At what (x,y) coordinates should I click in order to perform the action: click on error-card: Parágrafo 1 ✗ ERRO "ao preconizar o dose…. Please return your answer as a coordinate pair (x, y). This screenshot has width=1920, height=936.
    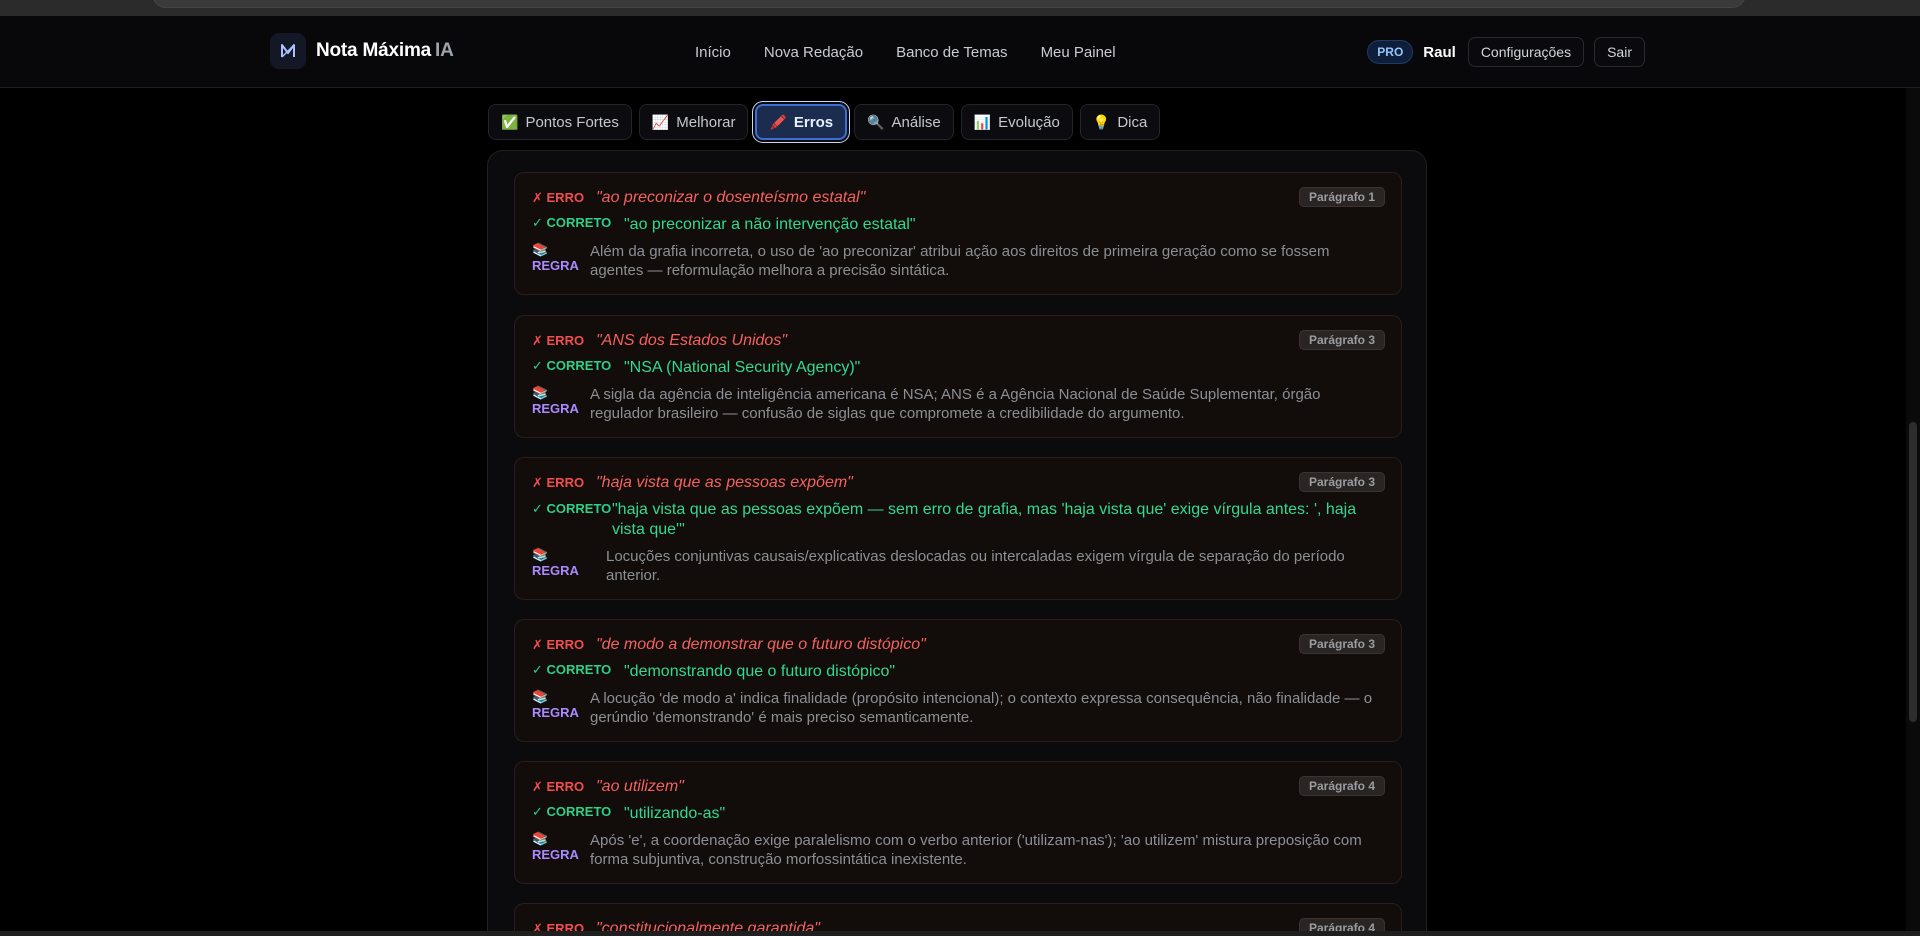
    Looking at the image, I should click on (958, 233).